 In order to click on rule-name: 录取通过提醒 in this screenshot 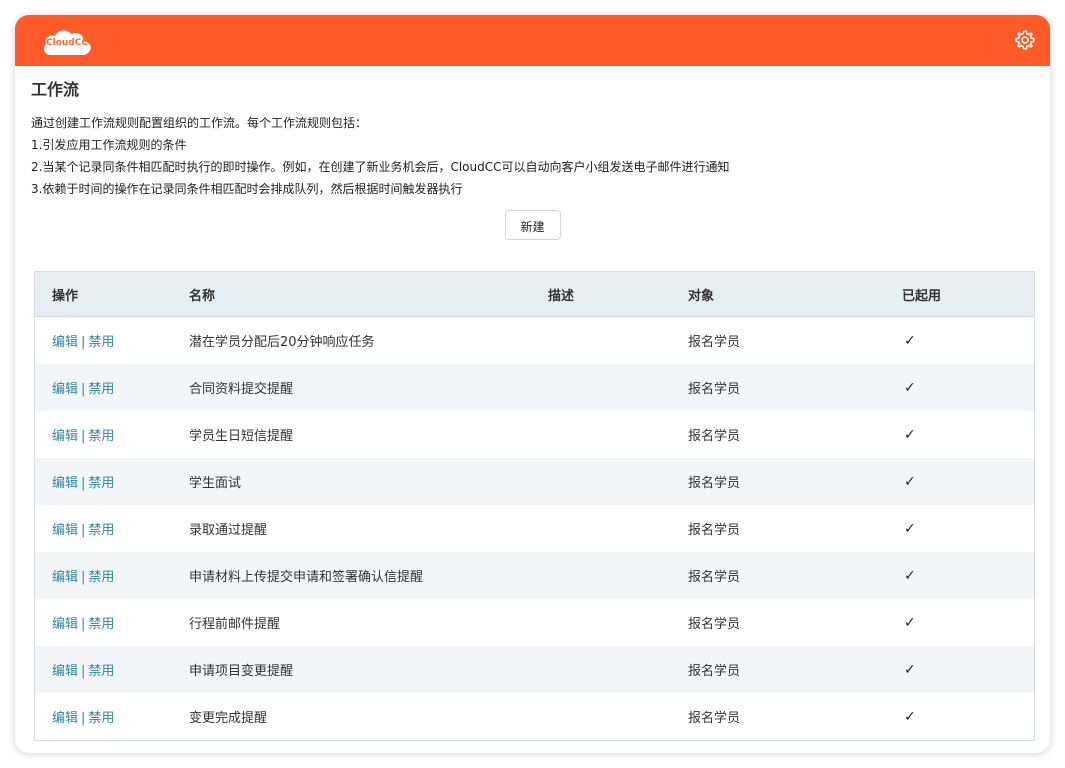, I will do `click(228, 530)`.